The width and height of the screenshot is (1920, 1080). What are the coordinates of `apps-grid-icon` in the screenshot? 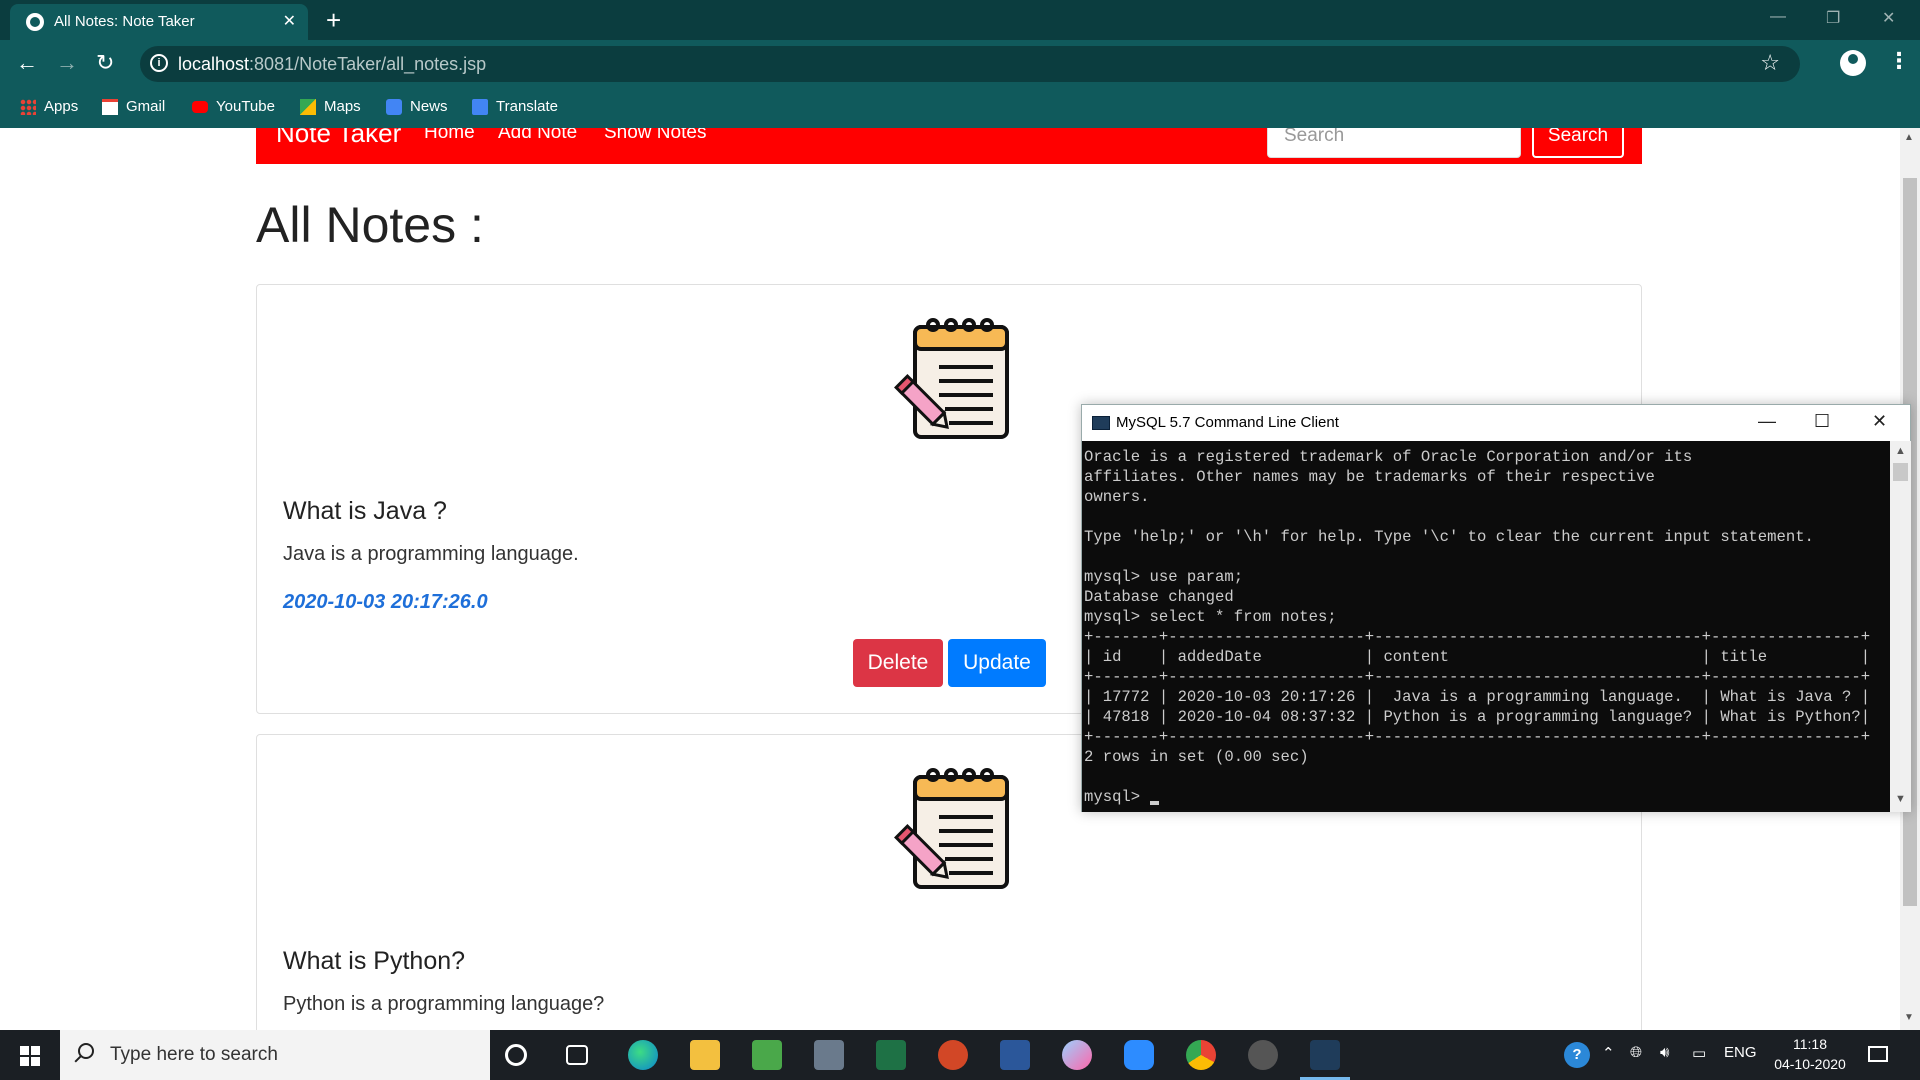 It's located at (28, 106).